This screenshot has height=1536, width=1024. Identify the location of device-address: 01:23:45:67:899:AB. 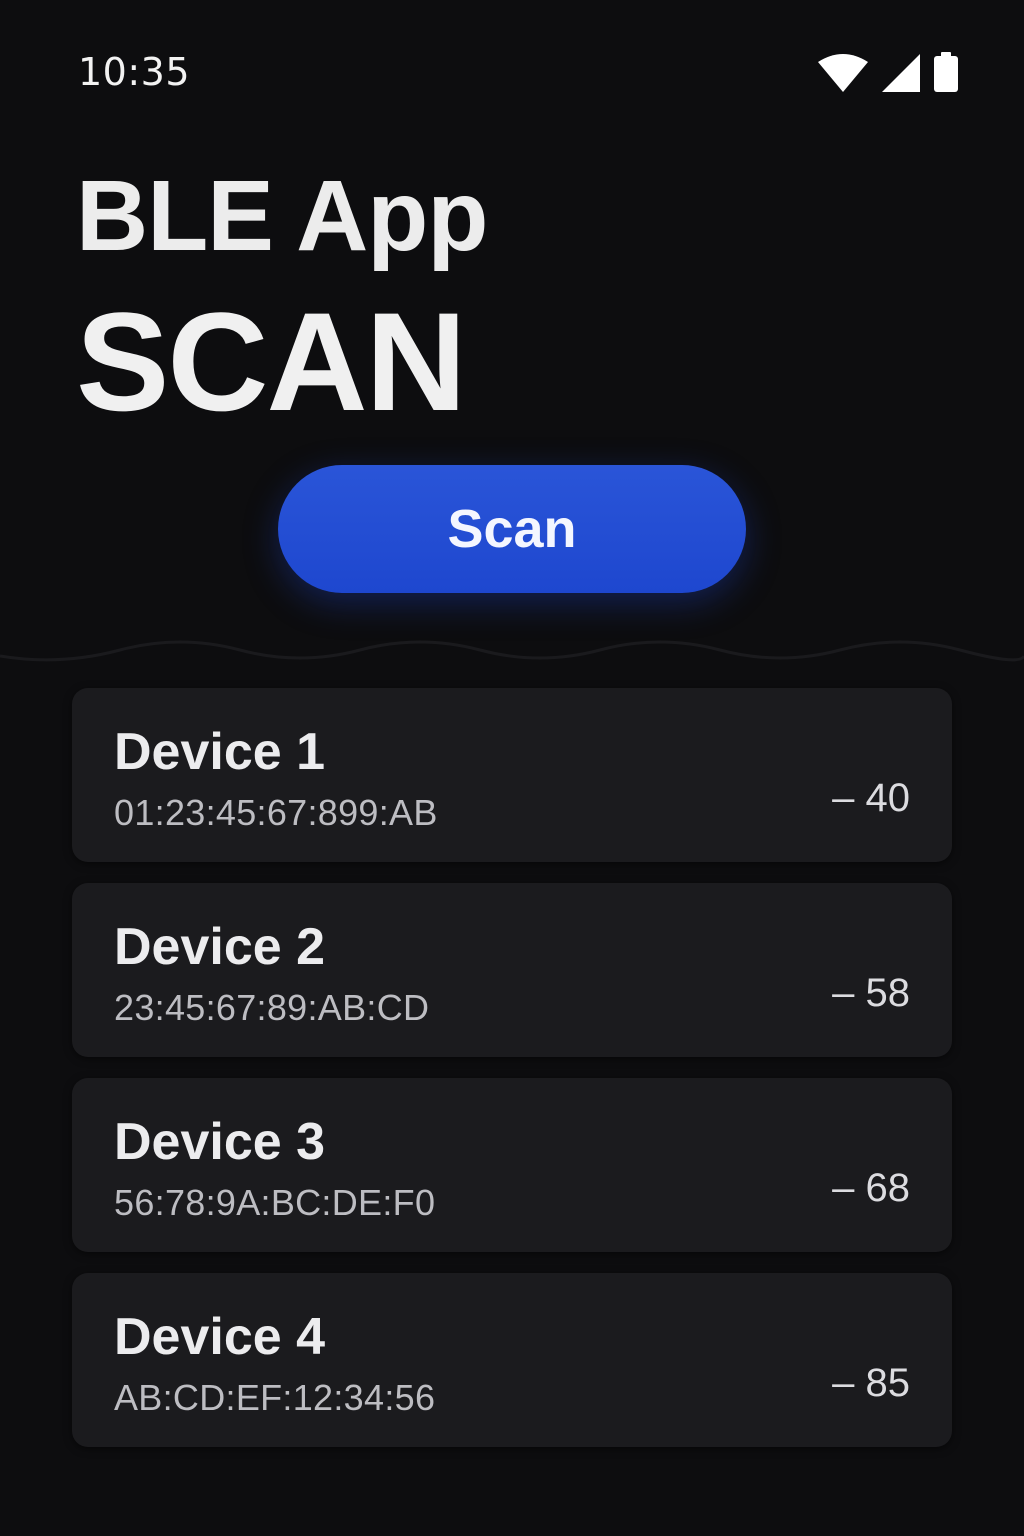
(276, 812).